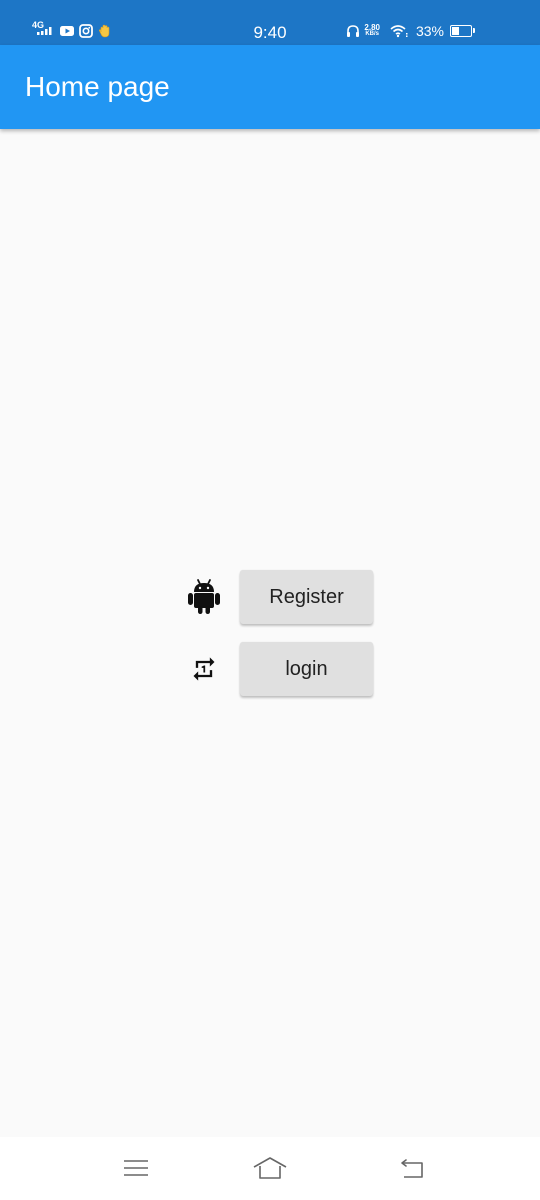  I want to click on speed-value: 2.80, so click(372, 27).